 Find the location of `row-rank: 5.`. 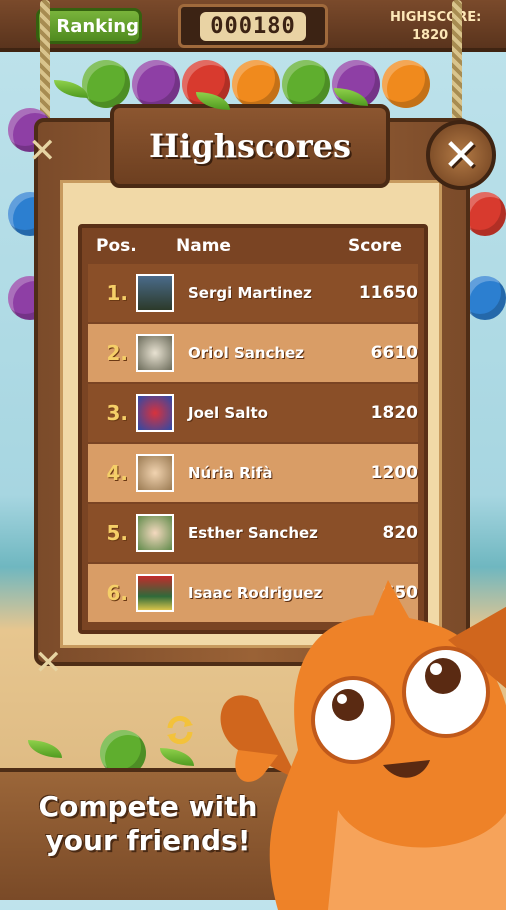

row-rank: 5. is located at coordinates (108, 533).